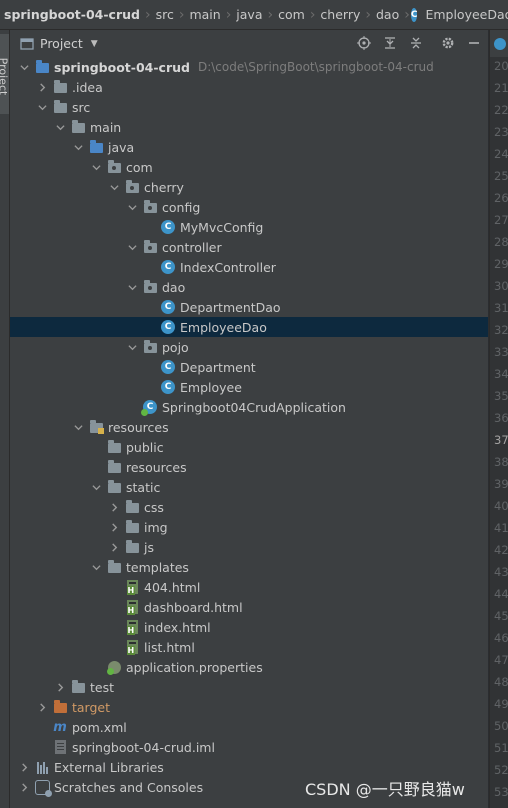 The height and width of the screenshot is (808, 508). What do you see at coordinates (464, 14) in the screenshot?
I see `breadcrumb-item: EmployeeDao` at bounding box center [464, 14].